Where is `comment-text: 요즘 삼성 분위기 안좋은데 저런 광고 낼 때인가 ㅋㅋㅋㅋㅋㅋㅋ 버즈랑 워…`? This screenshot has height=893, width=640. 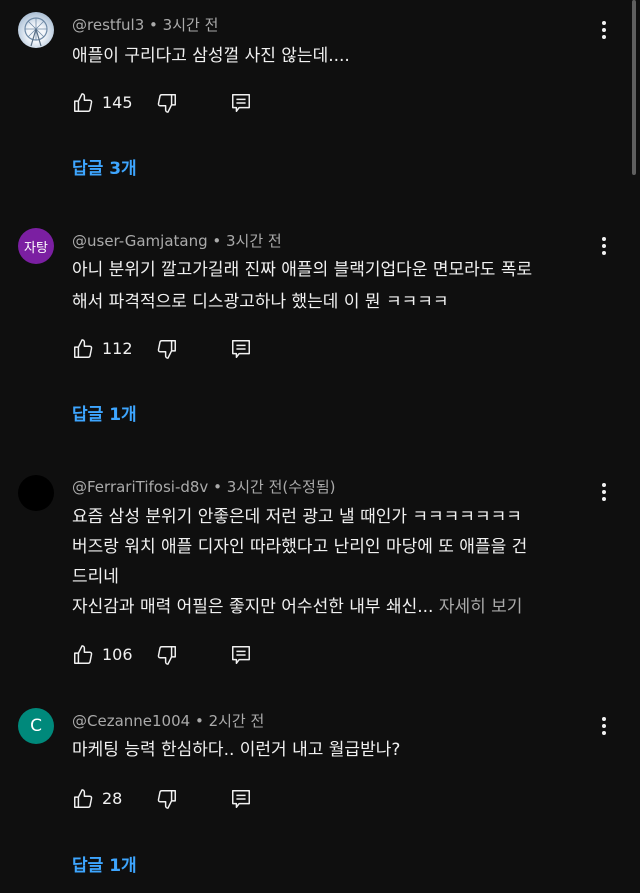
comment-text: 요즘 삼성 분위기 안좋은데 저런 광고 낼 때인가 ㅋㅋㅋㅋㅋㅋㅋ 버즈랑 워… is located at coordinates (342, 562).